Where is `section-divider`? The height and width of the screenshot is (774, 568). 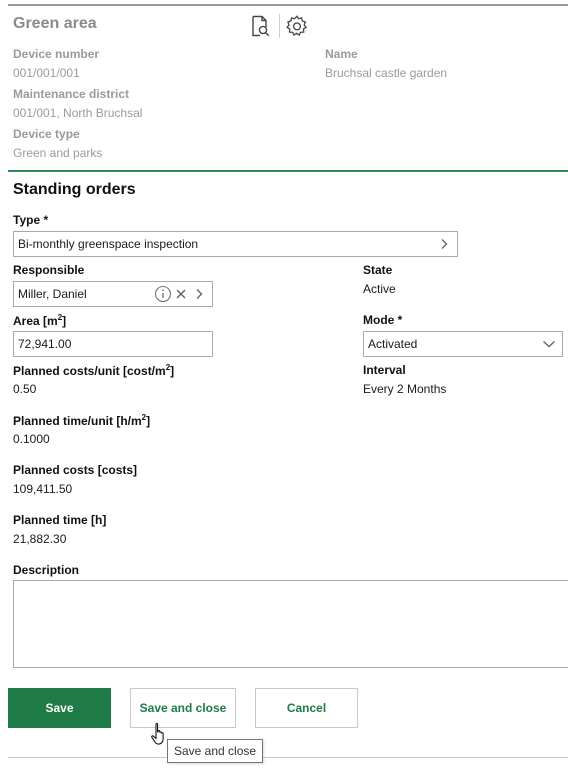 section-divider is located at coordinates (288, 171).